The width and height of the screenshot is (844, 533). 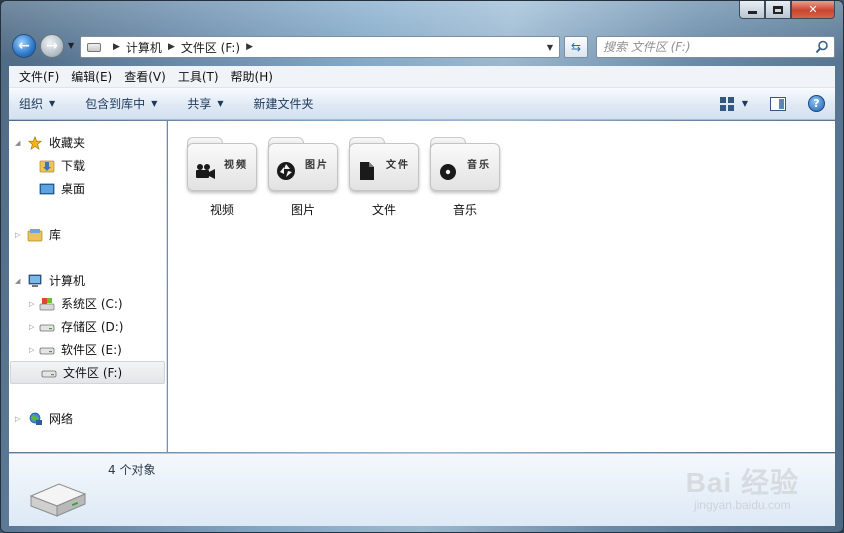 I want to click on item-count: 4 个对象, so click(x=132, y=470).